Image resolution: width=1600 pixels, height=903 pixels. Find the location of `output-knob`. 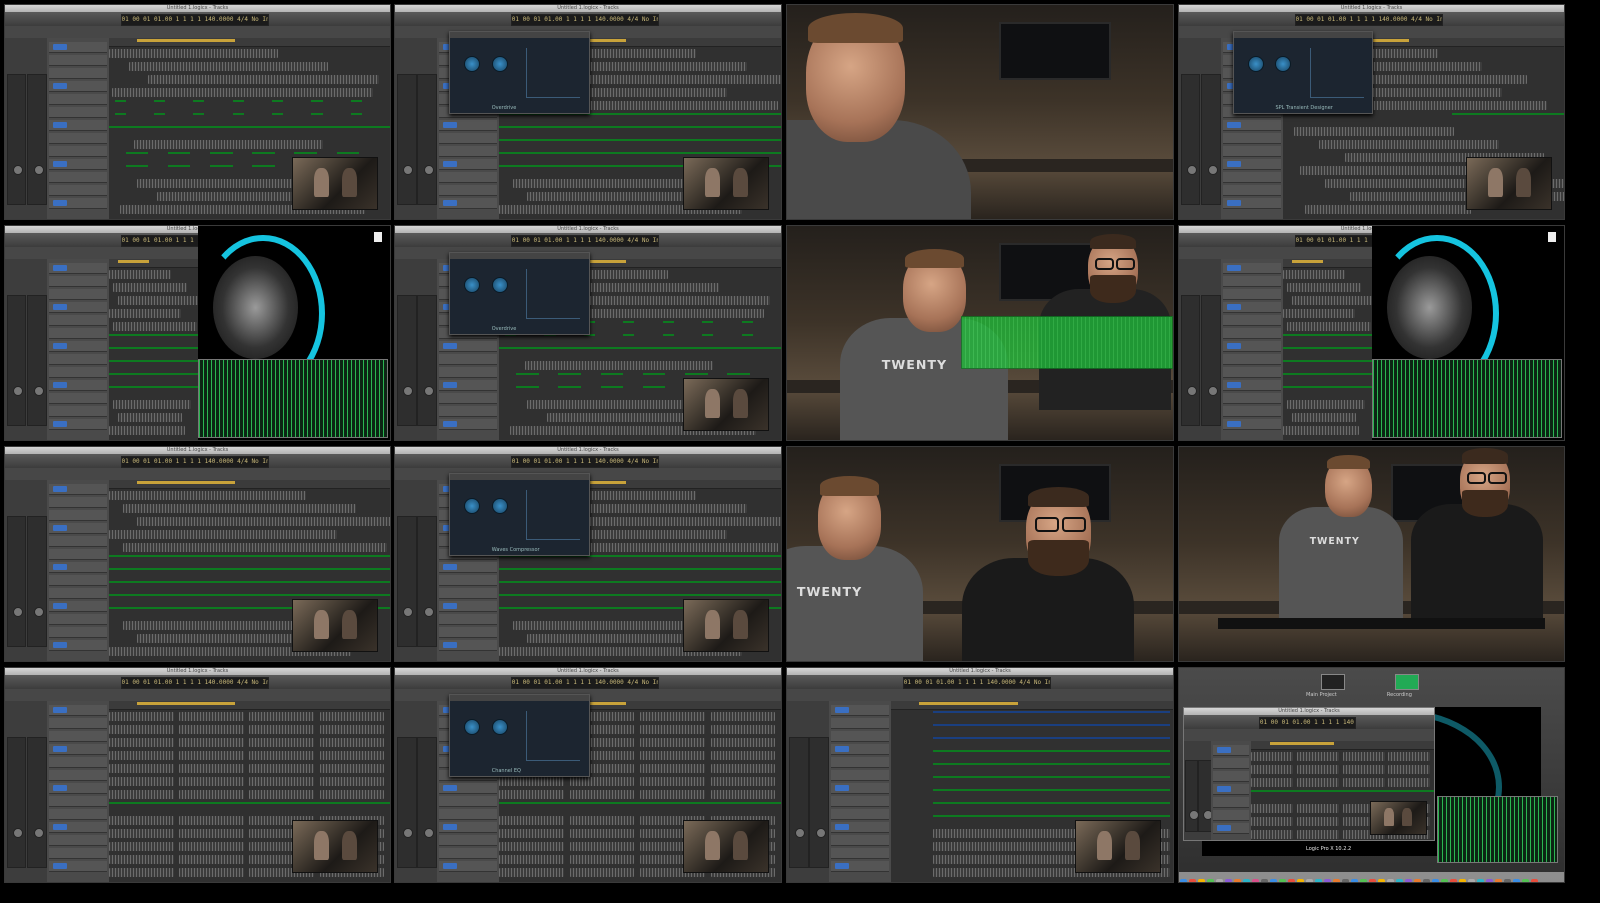

output-knob is located at coordinates (499, 285).